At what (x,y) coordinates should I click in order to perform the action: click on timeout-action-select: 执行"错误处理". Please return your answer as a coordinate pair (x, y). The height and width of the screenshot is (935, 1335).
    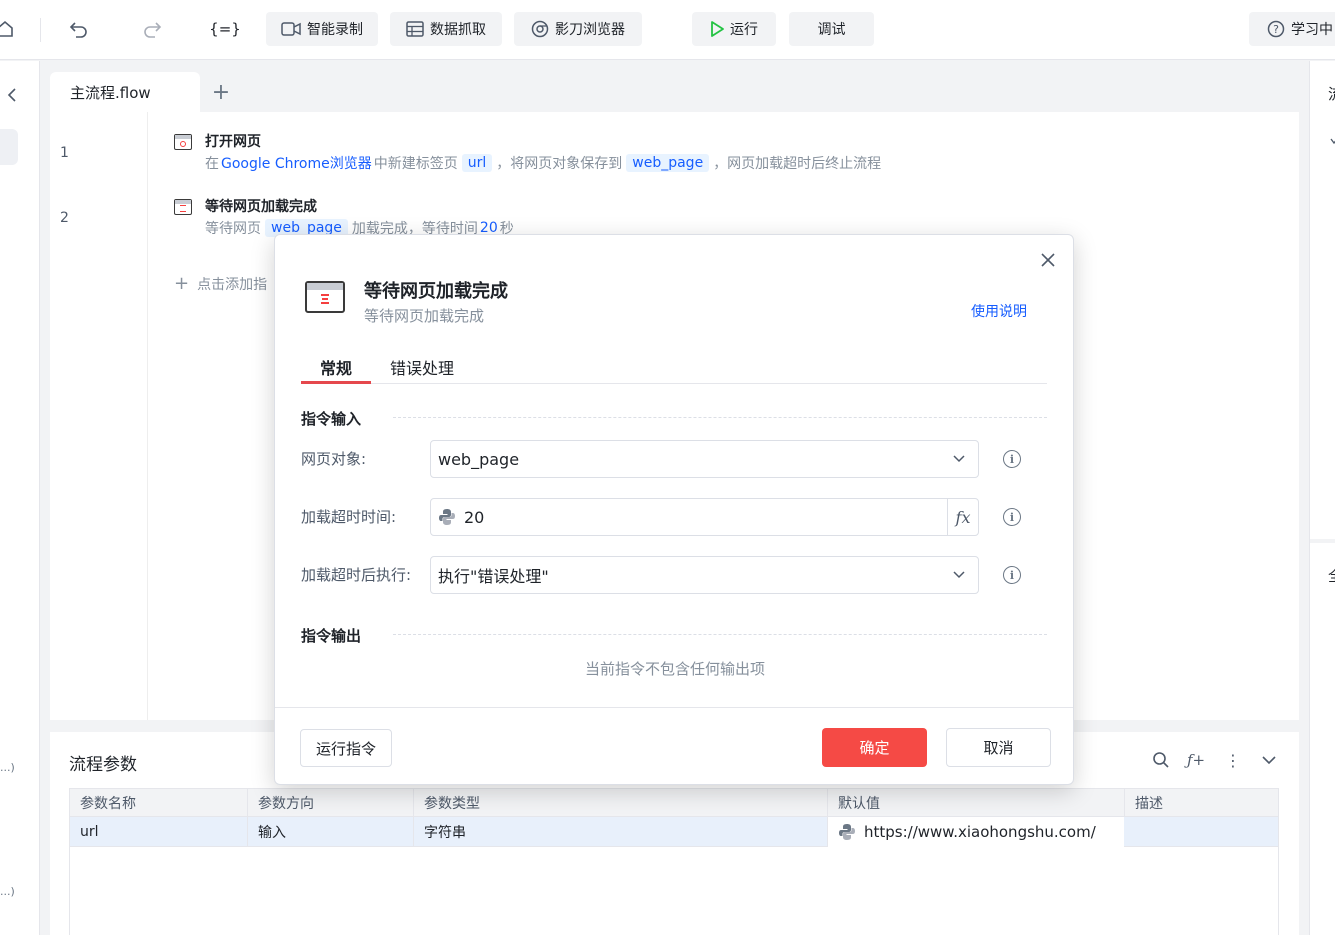
    Looking at the image, I should click on (704, 575).